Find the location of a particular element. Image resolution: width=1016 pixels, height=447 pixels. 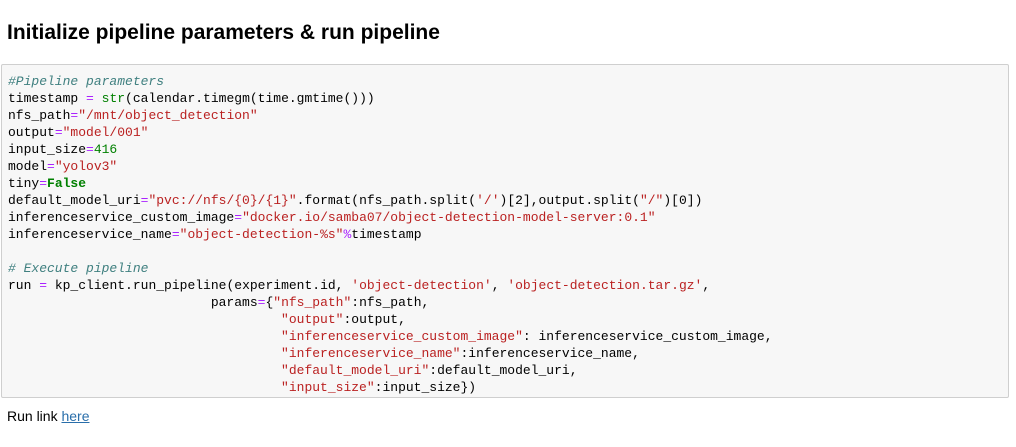

code-token-builtin: str is located at coordinates (113, 98).